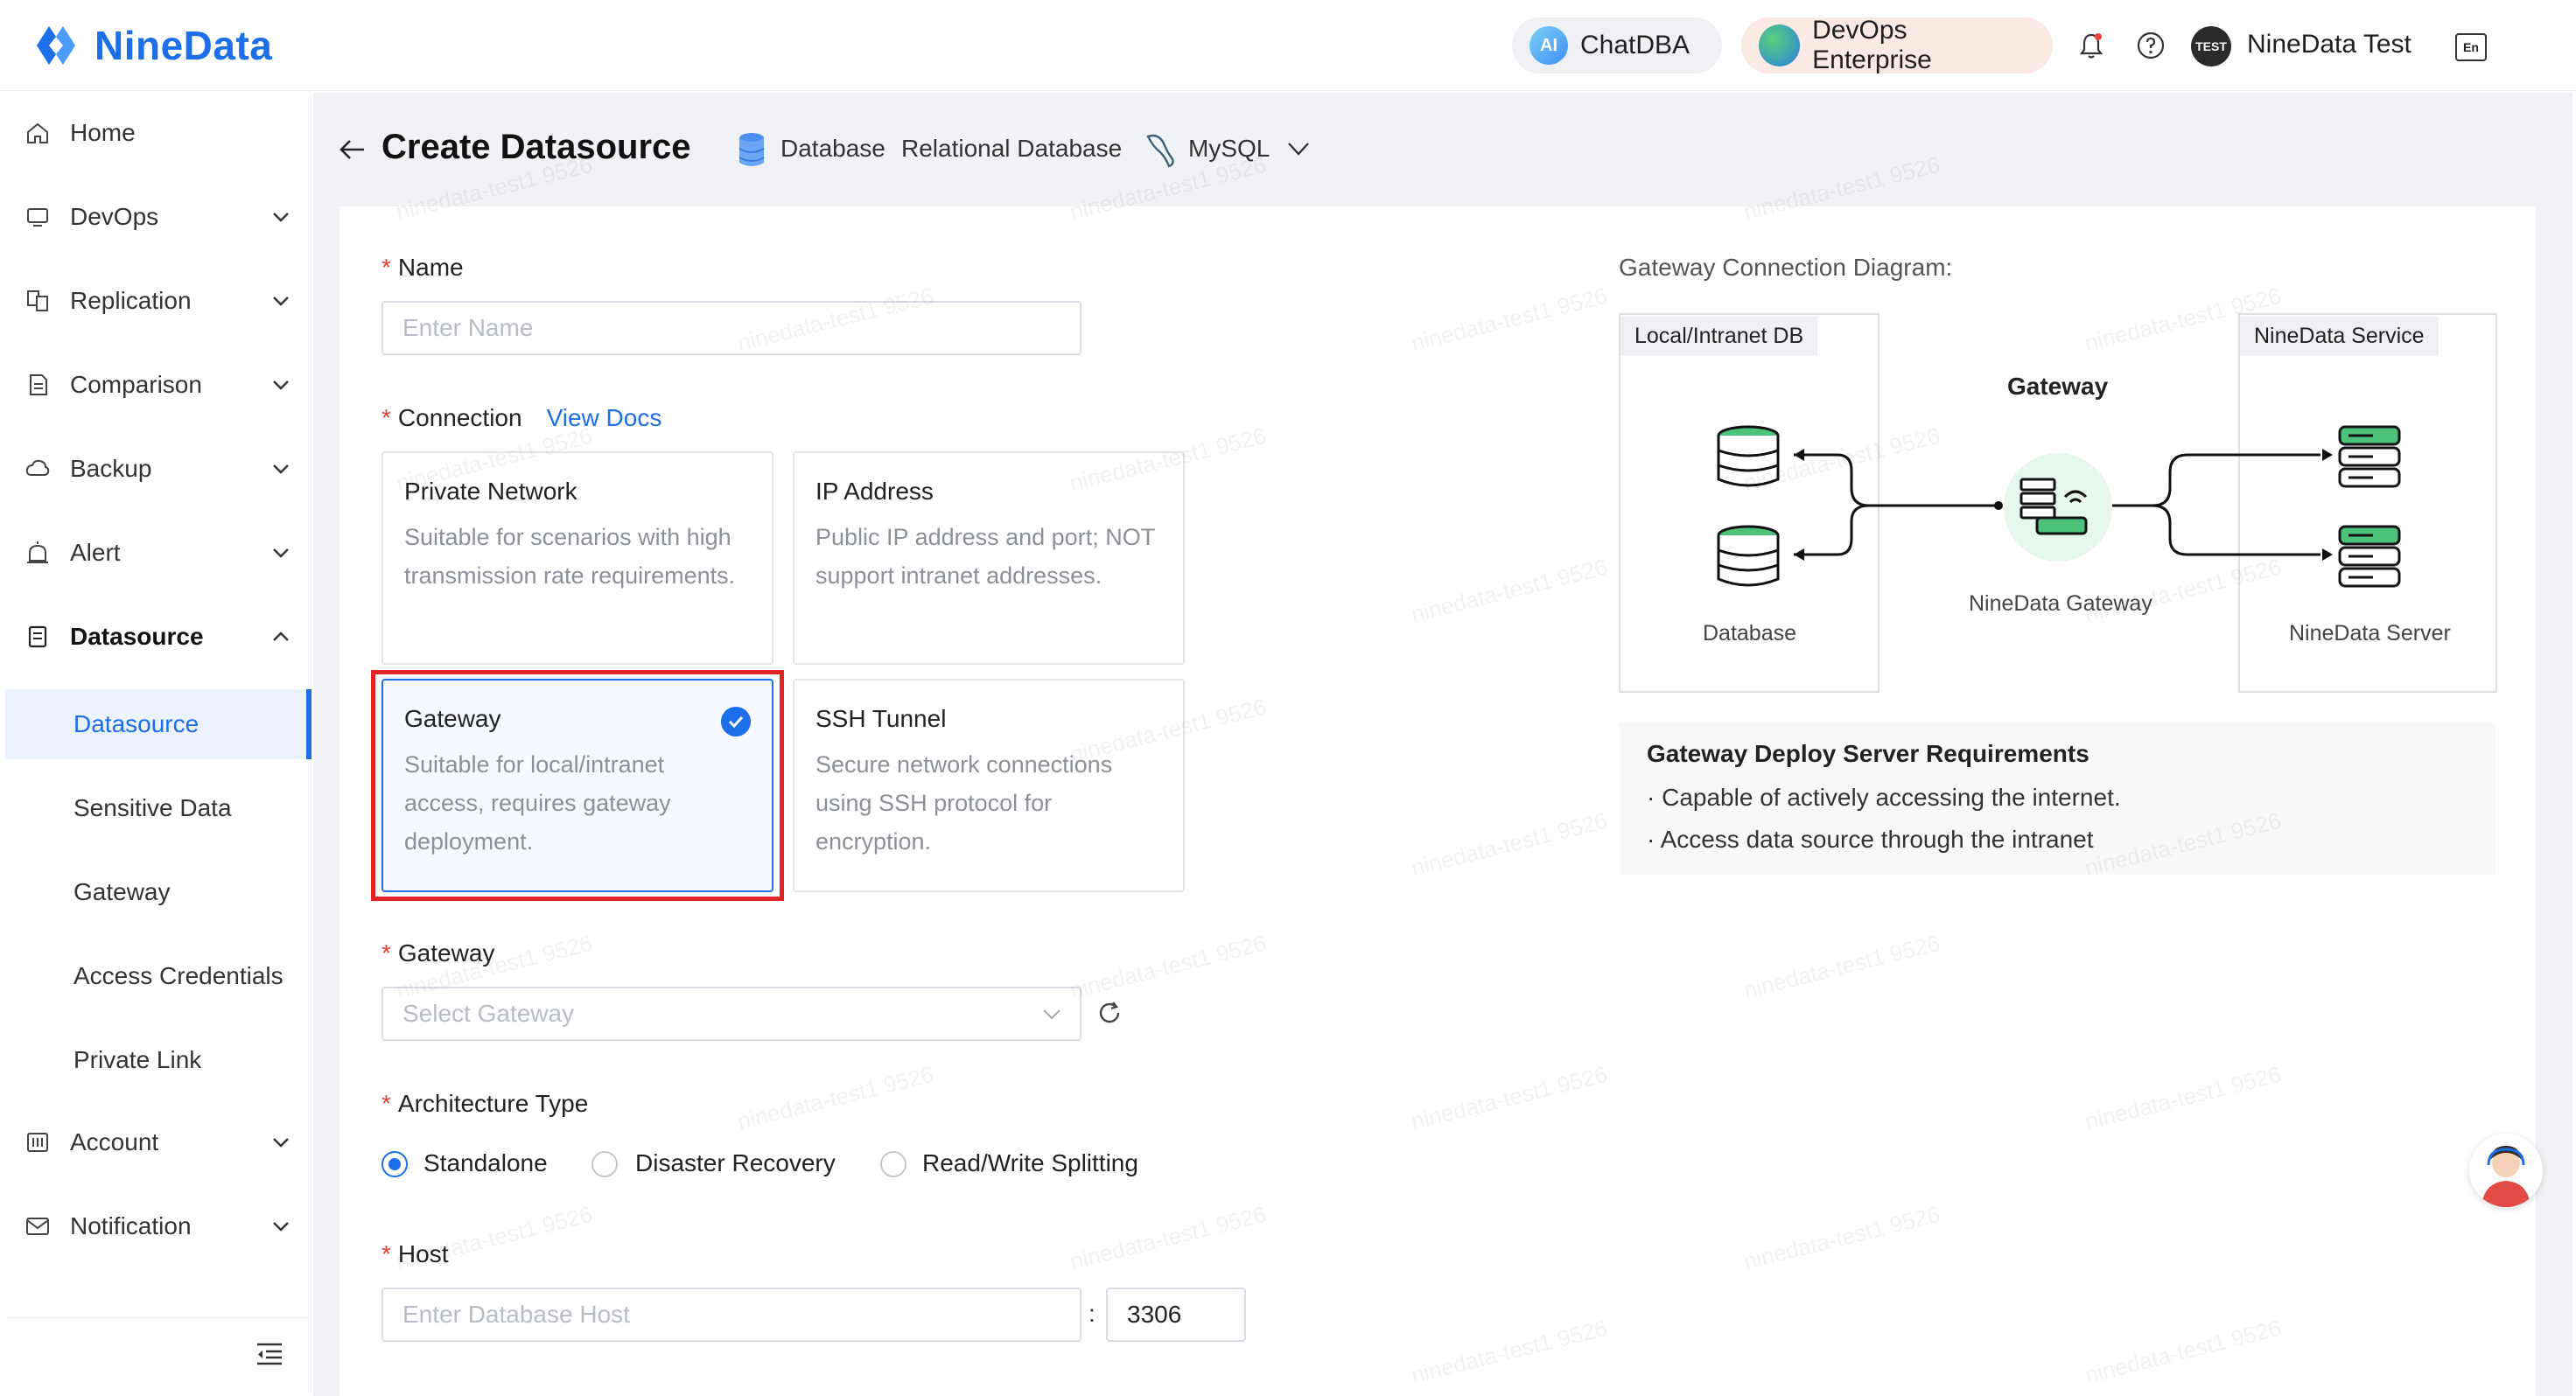 This screenshot has width=2576, height=1396. I want to click on radio-label-read-write-splitting: Read/Write Splitting, so click(1030, 1163).